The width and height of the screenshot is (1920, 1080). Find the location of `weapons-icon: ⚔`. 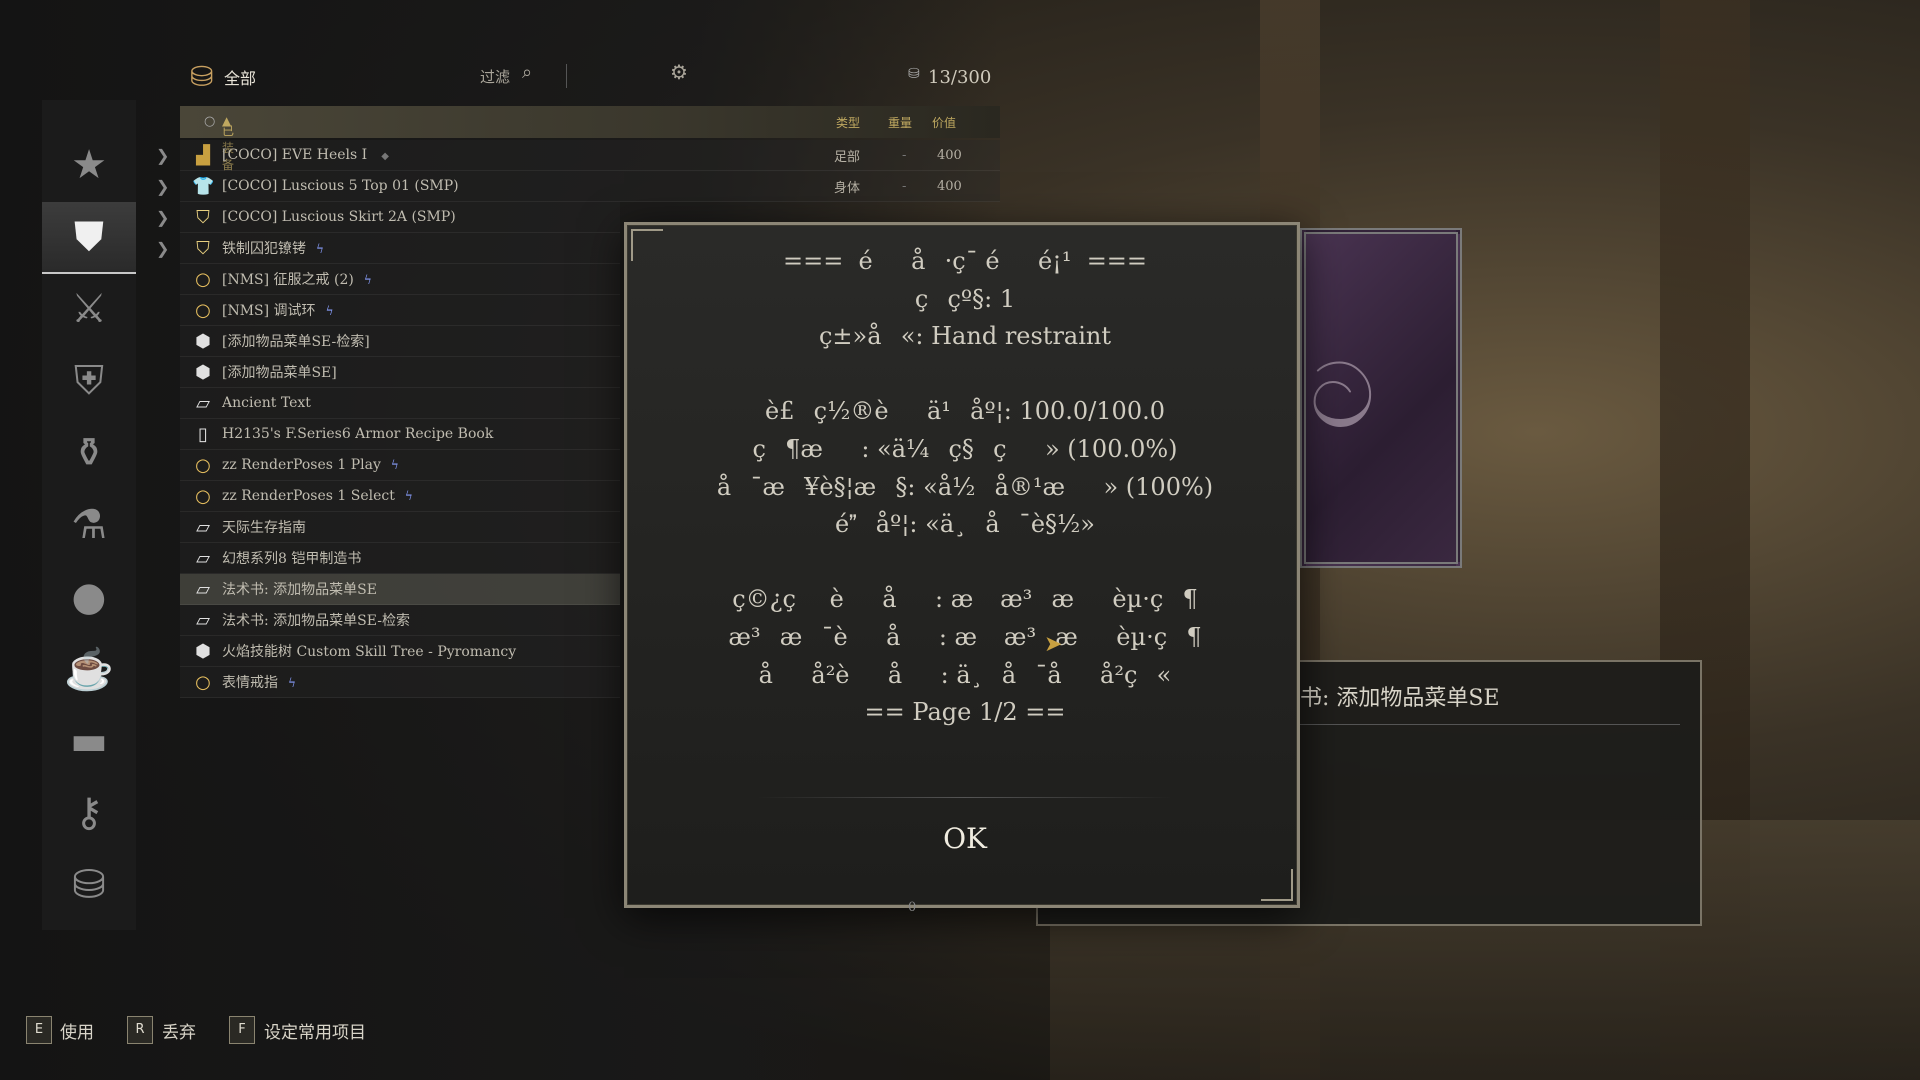

weapons-icon: ⚔ is located at coordinates (89, 309).